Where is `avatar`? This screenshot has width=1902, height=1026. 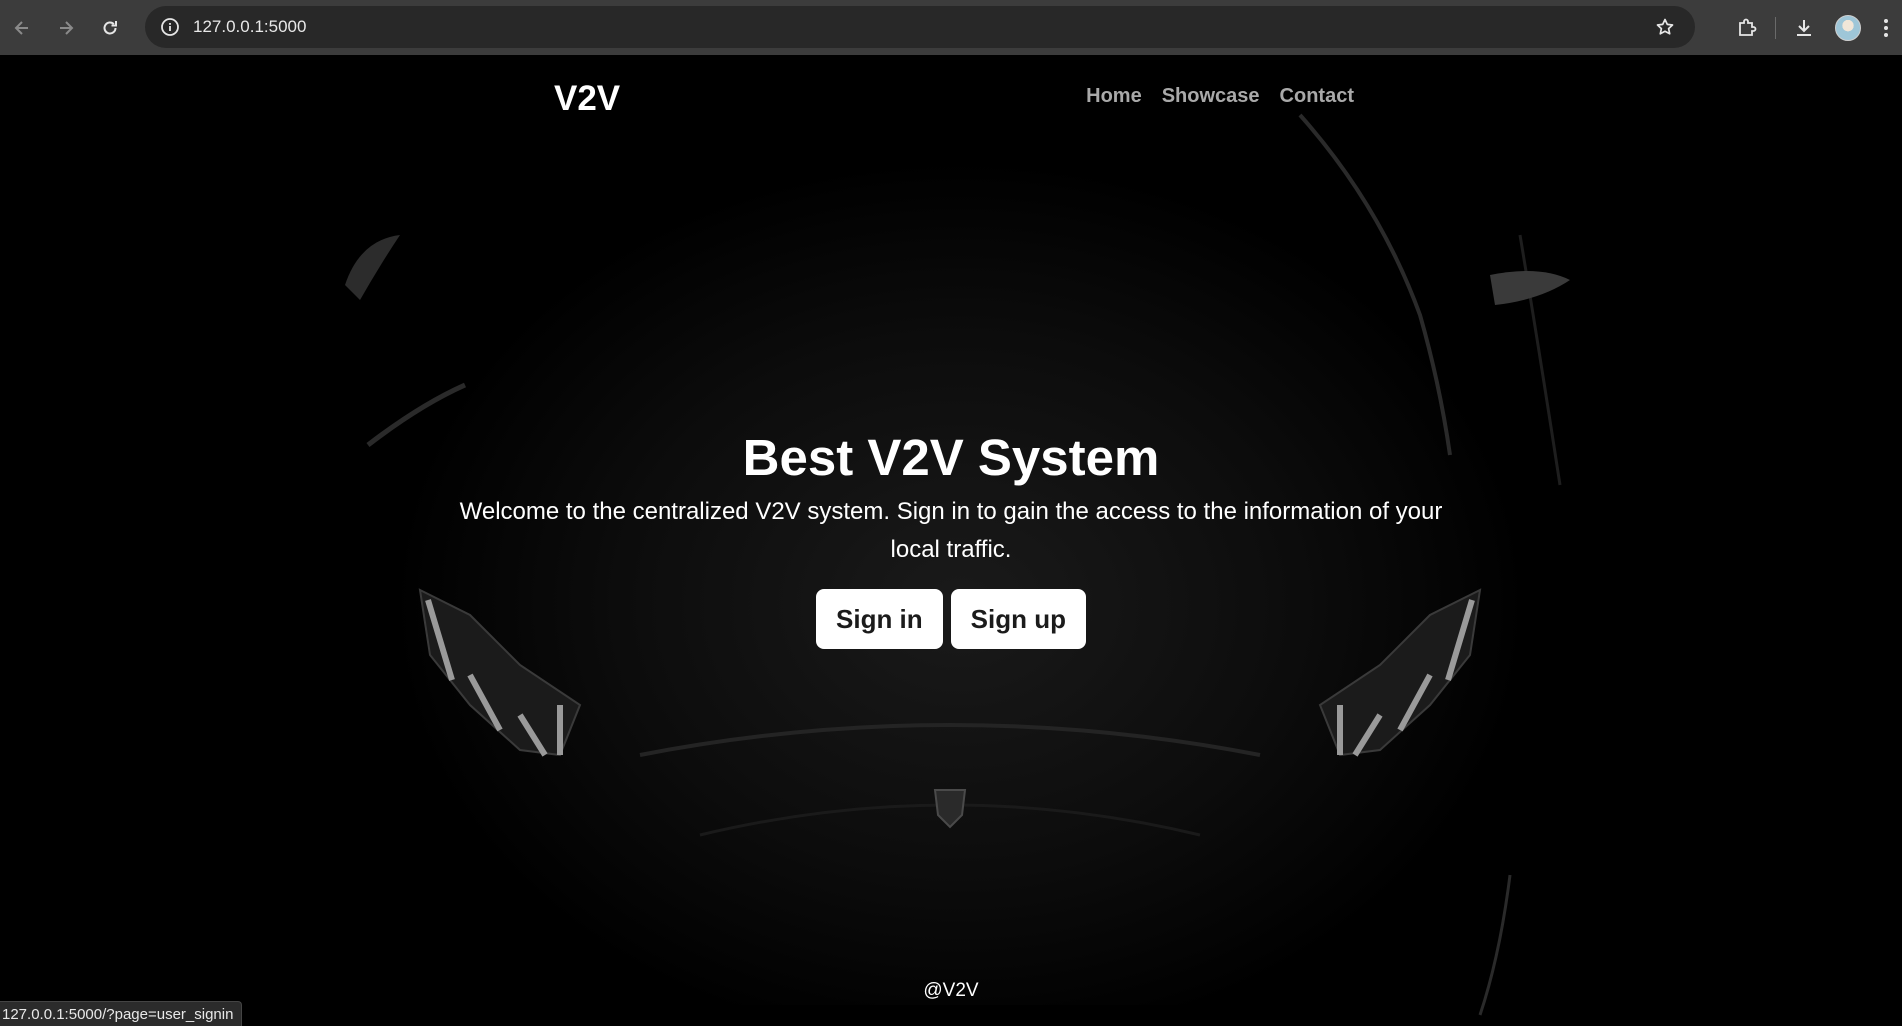 avatar is located at coordinates (1848, 27).